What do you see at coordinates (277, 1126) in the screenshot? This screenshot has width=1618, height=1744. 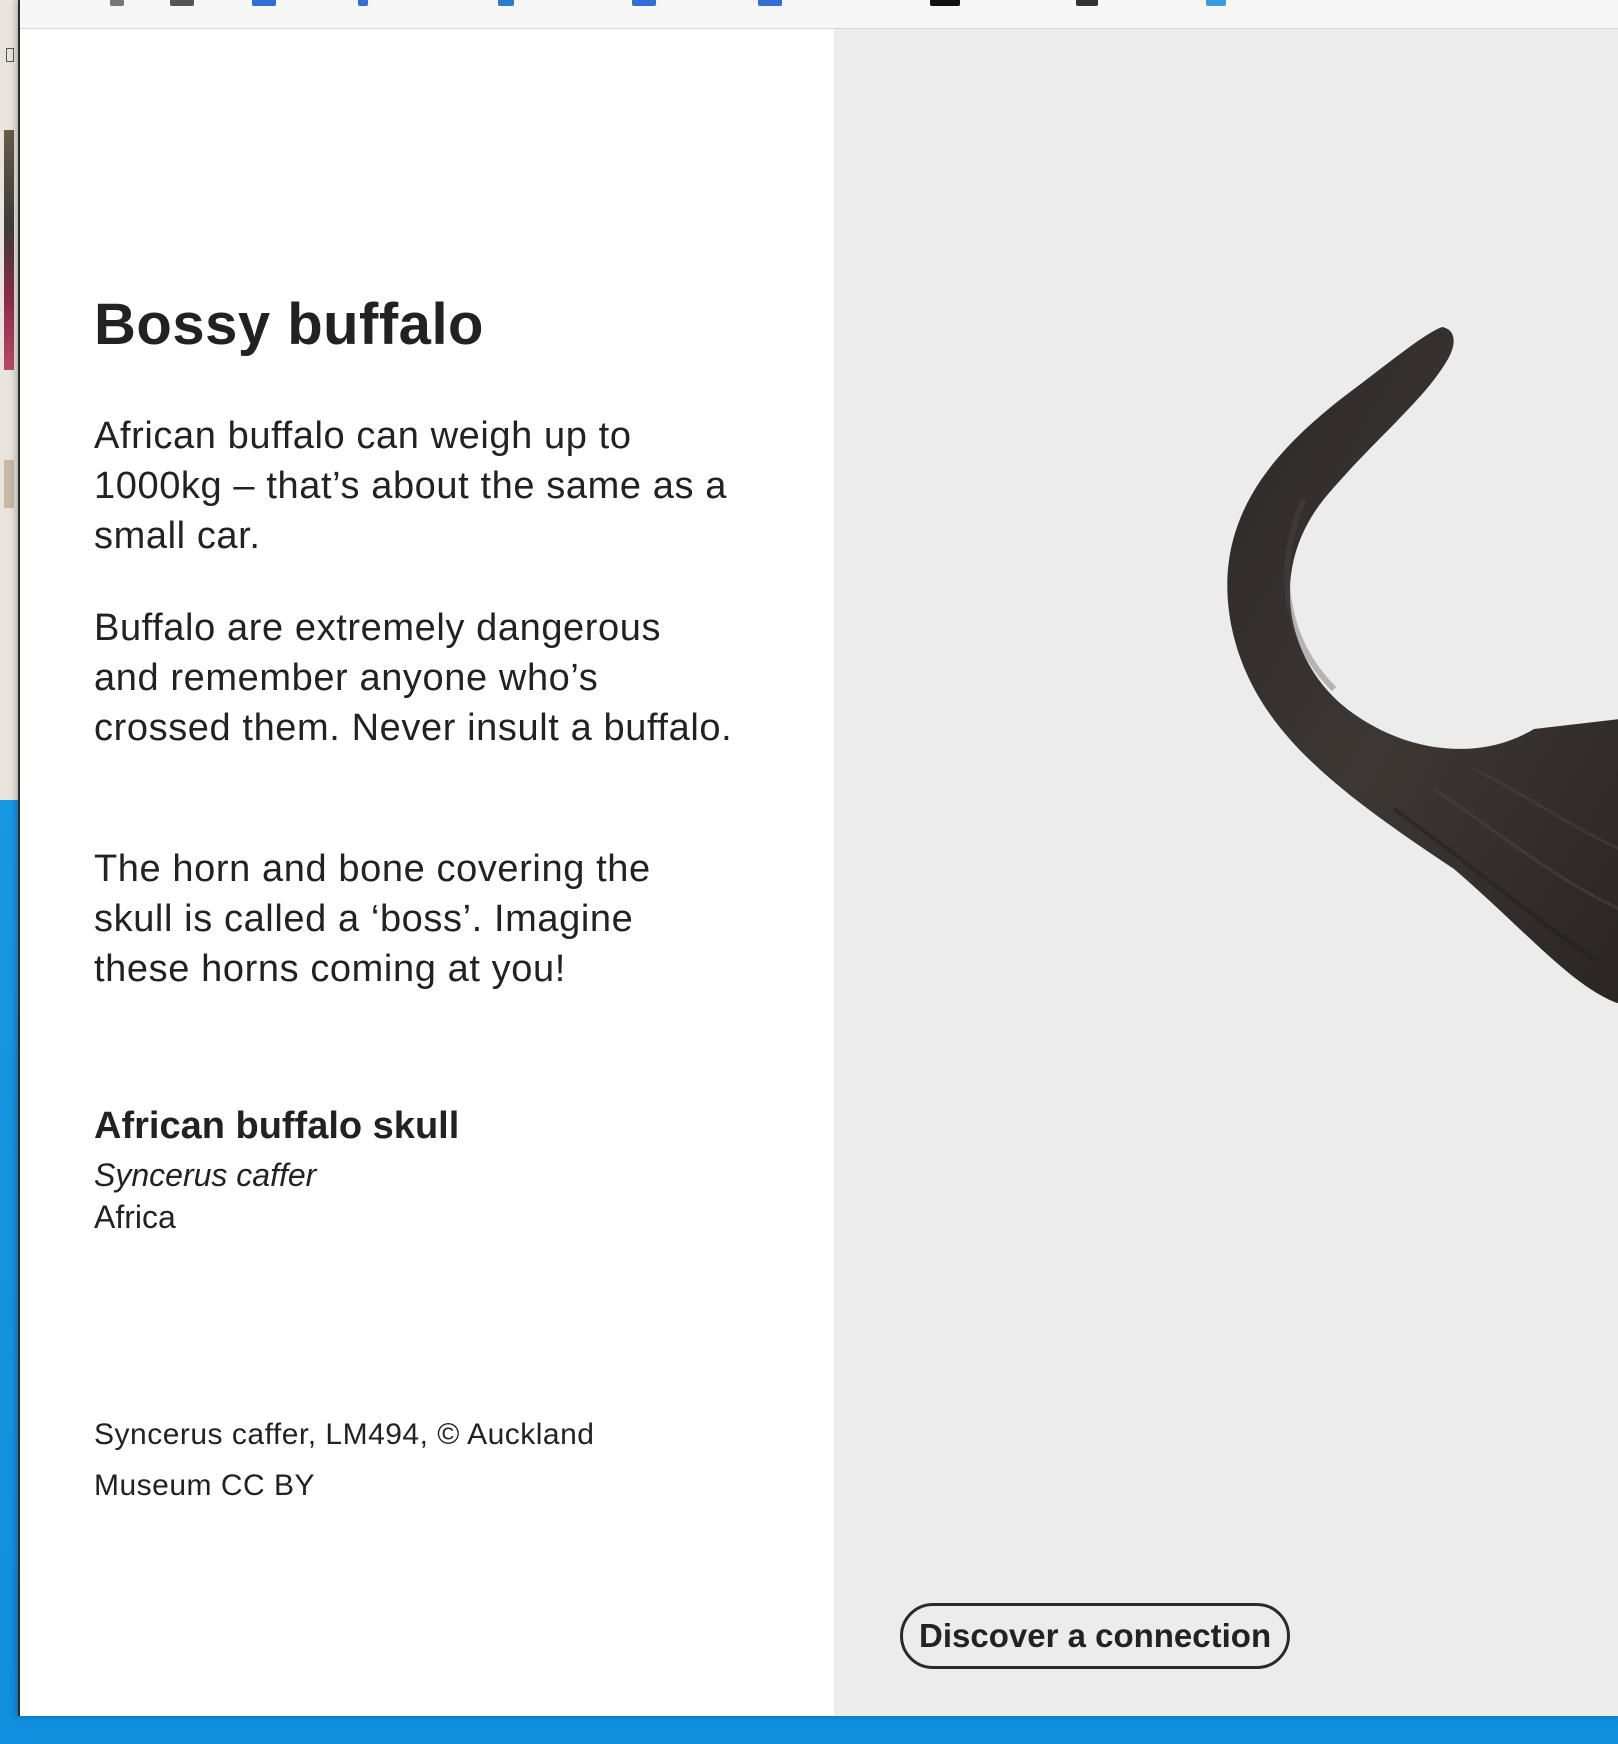 I see `object-name: African buffalo skull` at bounding box center [277, 1126].